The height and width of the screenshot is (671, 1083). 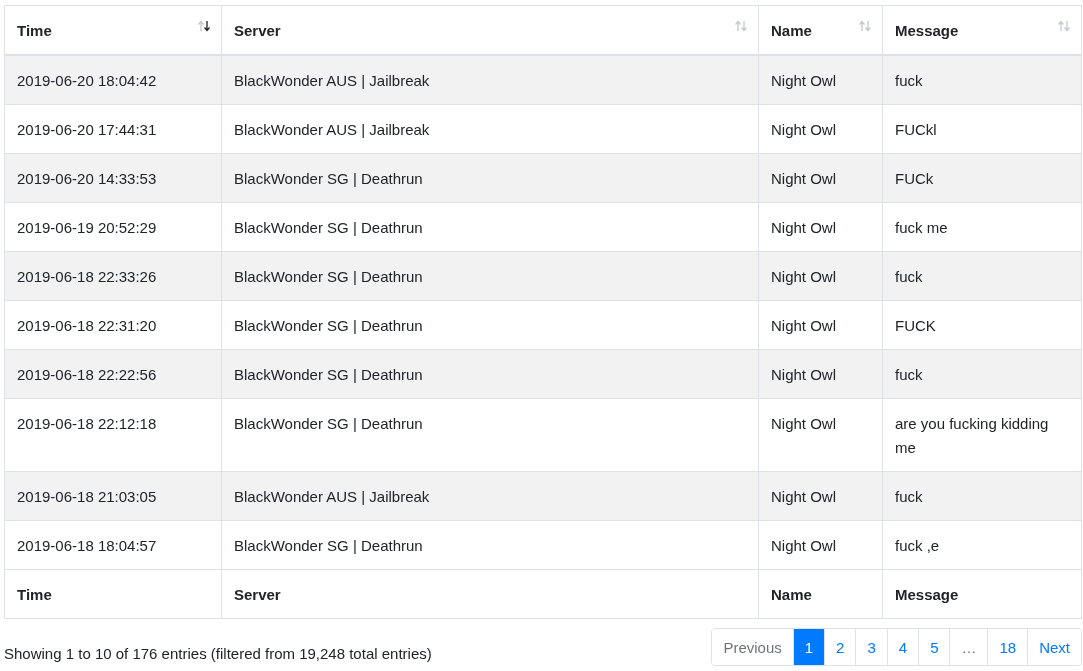 I want to click on table-cell: 2019-06-18 22:12:18, so click(x=113, y=435).